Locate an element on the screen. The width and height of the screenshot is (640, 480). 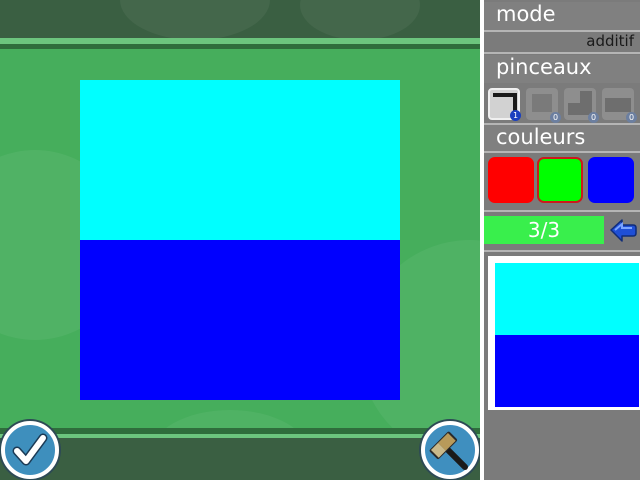
progress-text: 3/3 is located at coordinates (544, 230).